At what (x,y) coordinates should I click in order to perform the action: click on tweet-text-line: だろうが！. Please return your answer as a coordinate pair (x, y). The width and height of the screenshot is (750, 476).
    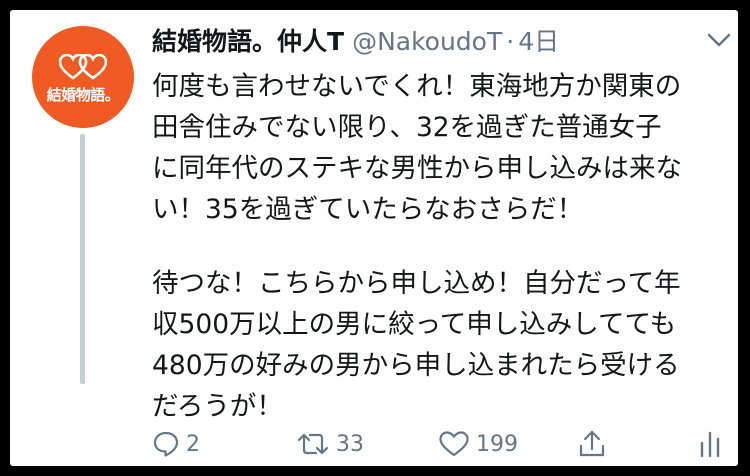
    Looking at the image, I should click on (217, 406).